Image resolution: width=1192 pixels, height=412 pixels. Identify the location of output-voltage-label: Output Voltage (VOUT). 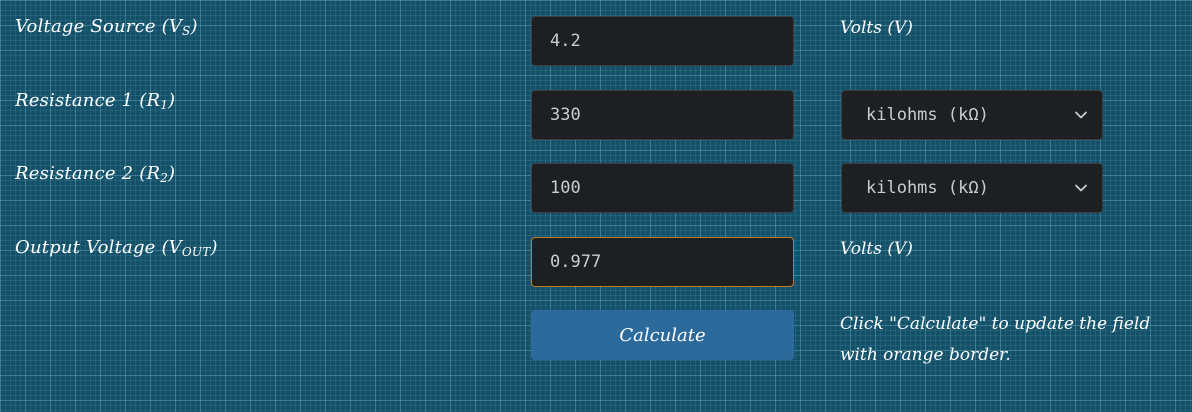
(116, 248).